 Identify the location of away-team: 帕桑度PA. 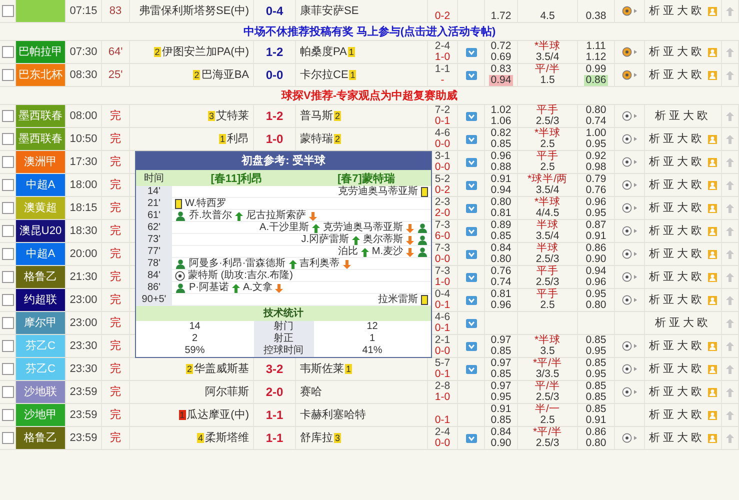
(323, 52).